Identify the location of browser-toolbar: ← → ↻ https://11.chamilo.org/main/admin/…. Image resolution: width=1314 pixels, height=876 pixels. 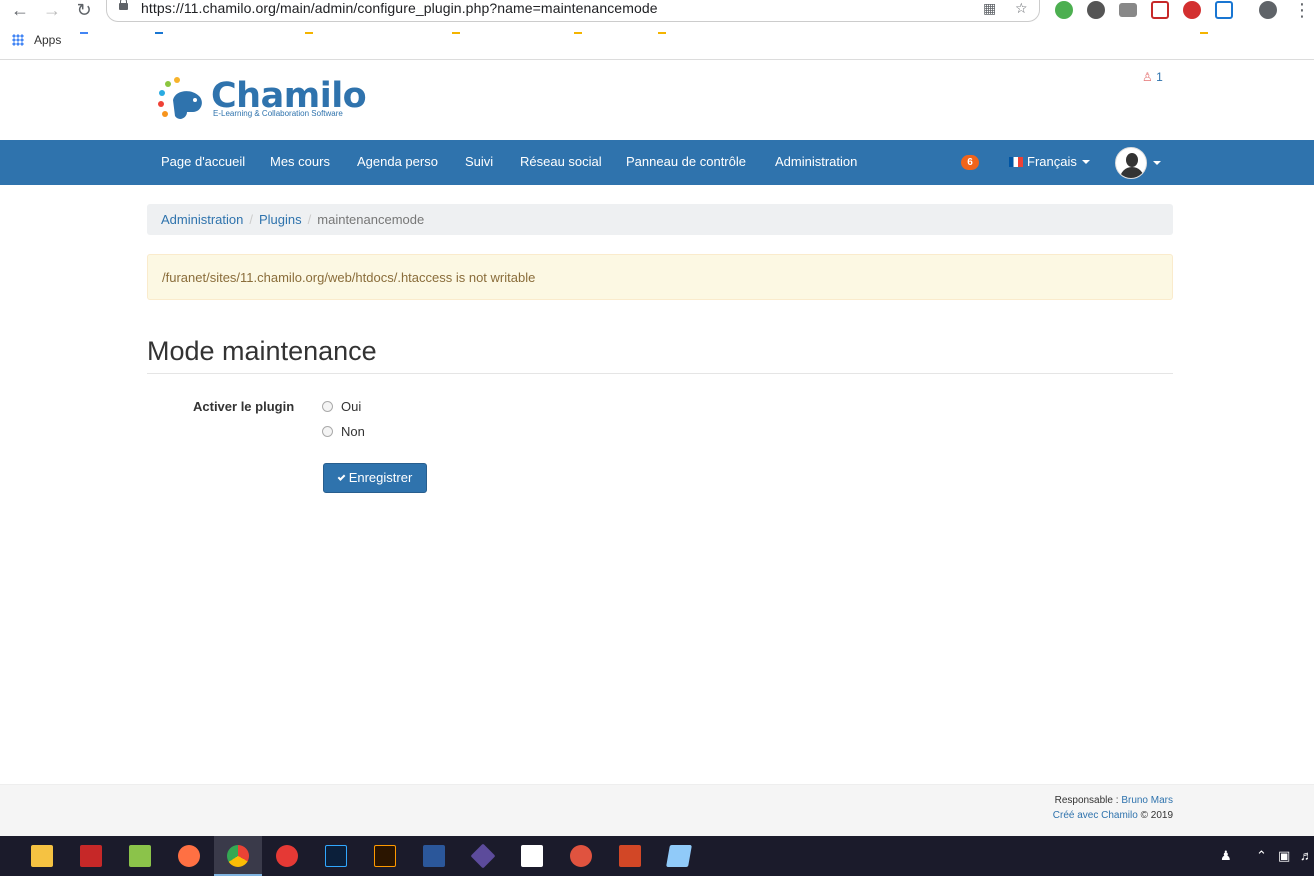
(657, 30).